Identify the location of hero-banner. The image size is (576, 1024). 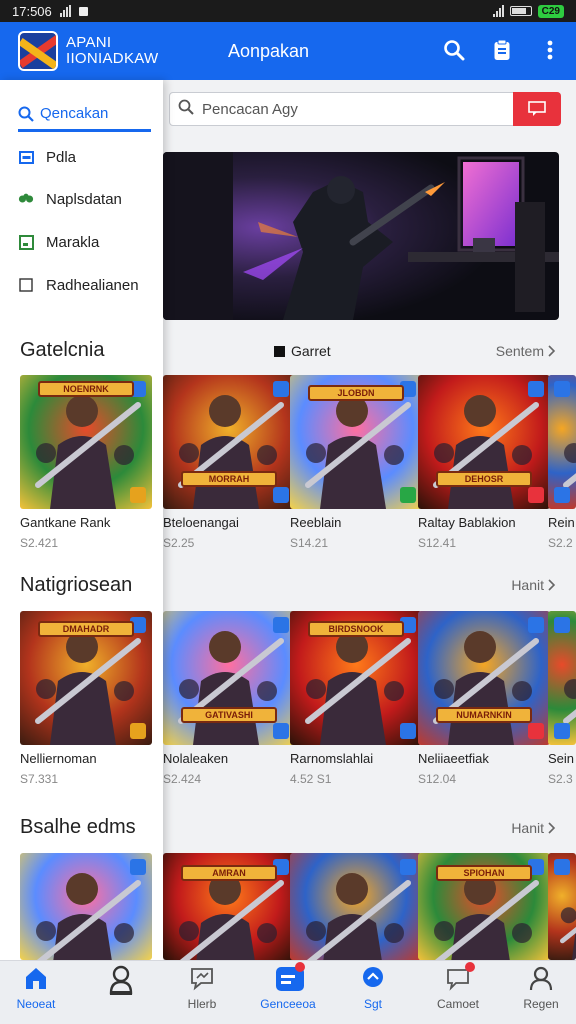
(361, 236).